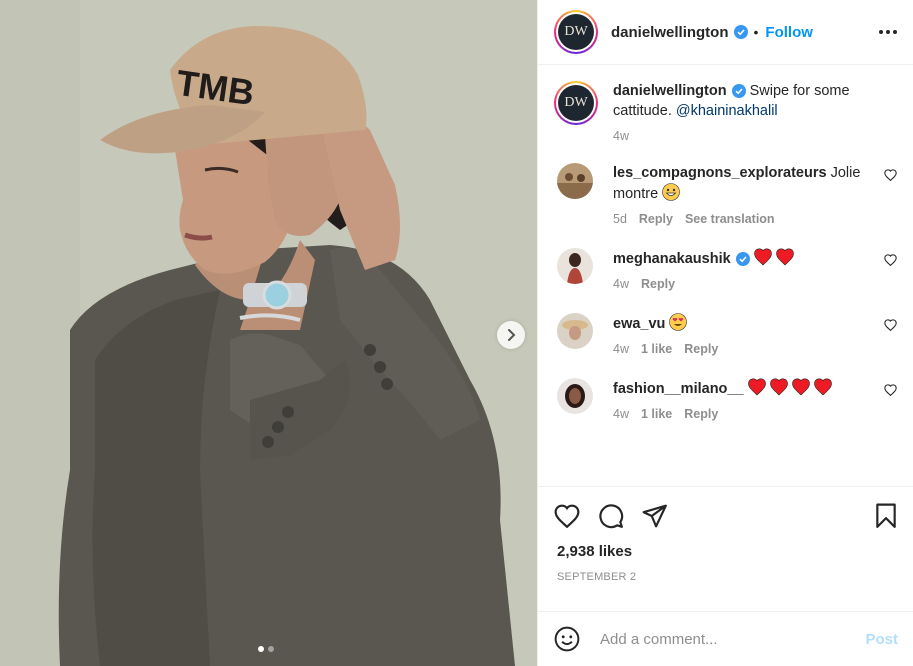 This screenshot has width=913, height=666. I want to click on caption-age: 4w, so click(621, 136).